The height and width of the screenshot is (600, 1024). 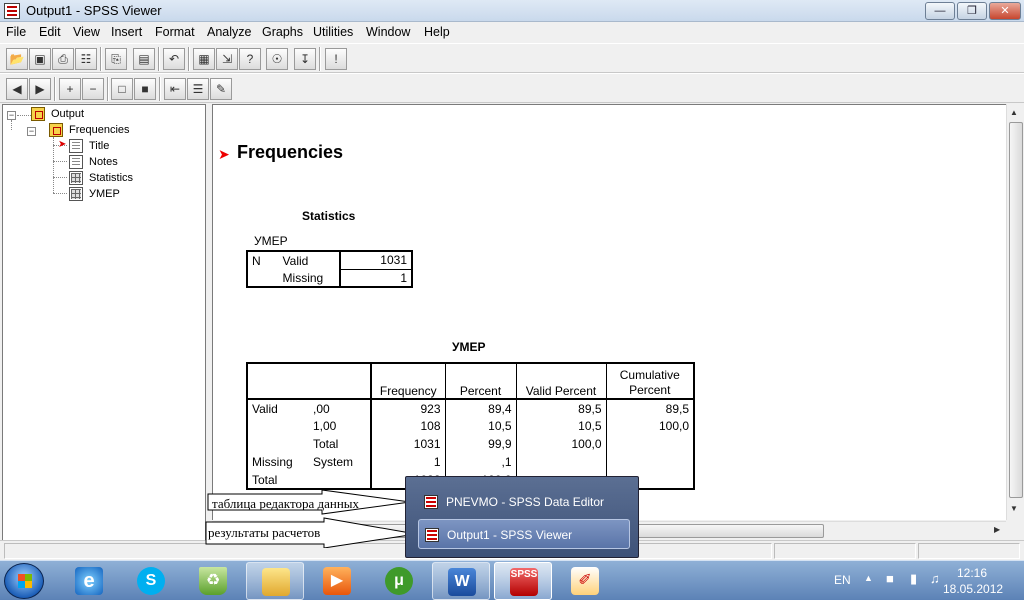 I want to click on skype-icon: S, so click(x=151, y=581).